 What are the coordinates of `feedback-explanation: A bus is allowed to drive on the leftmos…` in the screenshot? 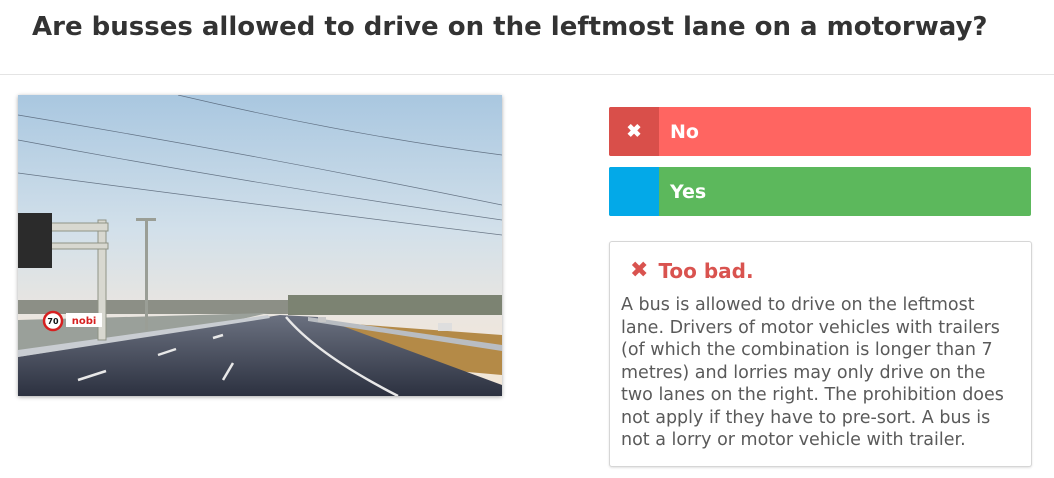 It's located at (812, 372).